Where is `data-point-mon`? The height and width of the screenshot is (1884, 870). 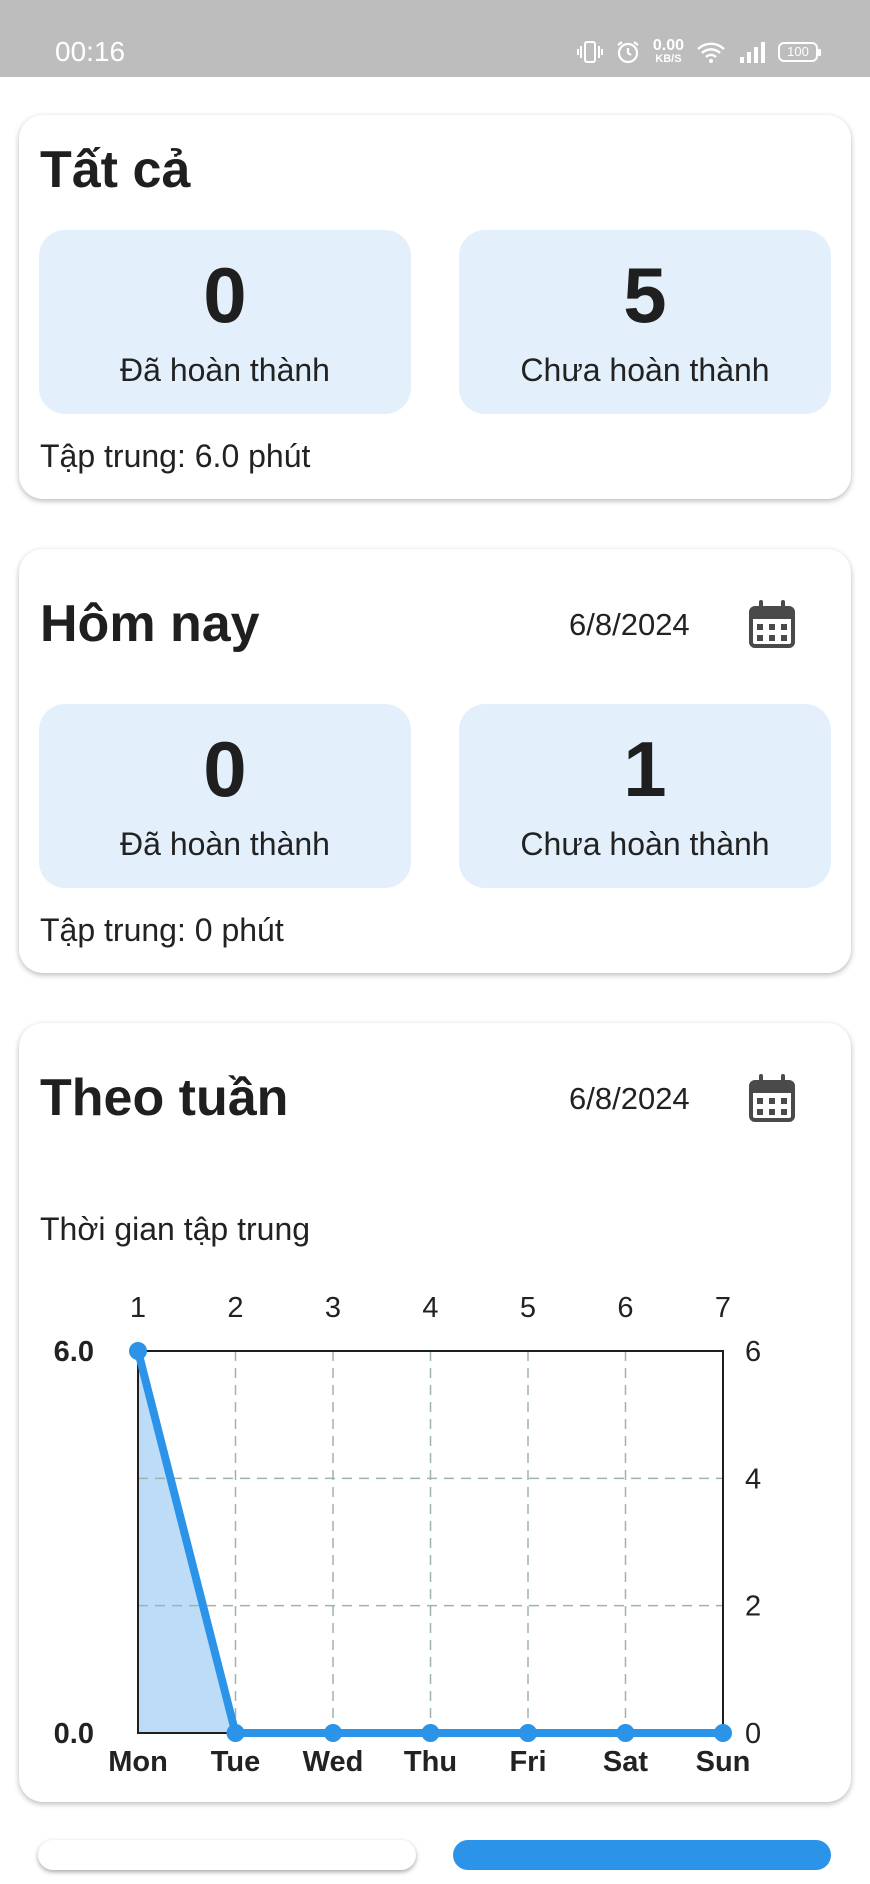
data-point-mon is located at coordinates (138, 1351).